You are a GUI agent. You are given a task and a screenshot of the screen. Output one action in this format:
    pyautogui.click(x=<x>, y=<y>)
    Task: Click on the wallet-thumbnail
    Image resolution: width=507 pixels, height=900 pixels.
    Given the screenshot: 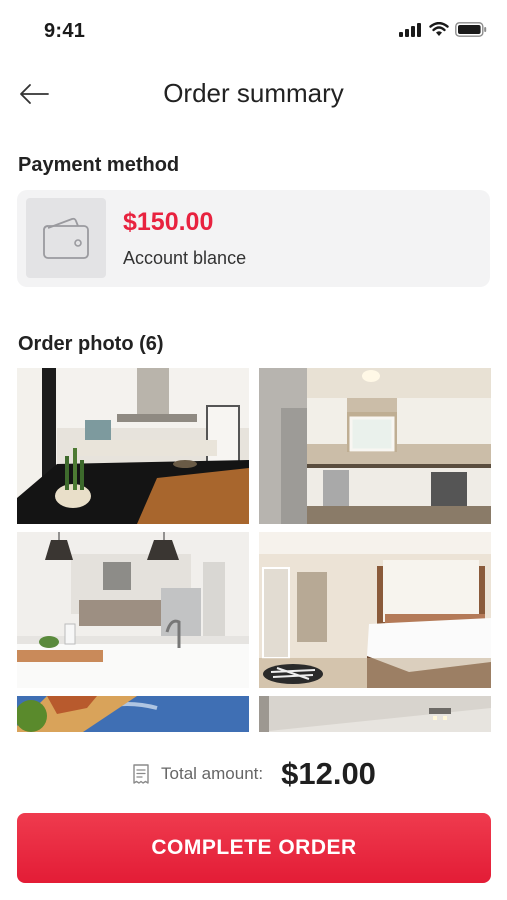 What is the action you would take?
    pyautogui.click(x=66, y=238)
    